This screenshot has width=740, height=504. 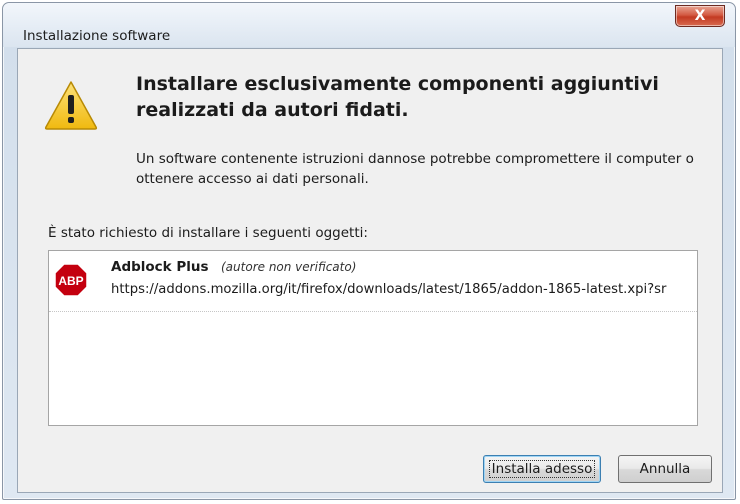 What do you see at coordinates (289, 267) in the screenshot?
I see `addon-author-note: (autore non verificato)` at bounding box center [289, 267].